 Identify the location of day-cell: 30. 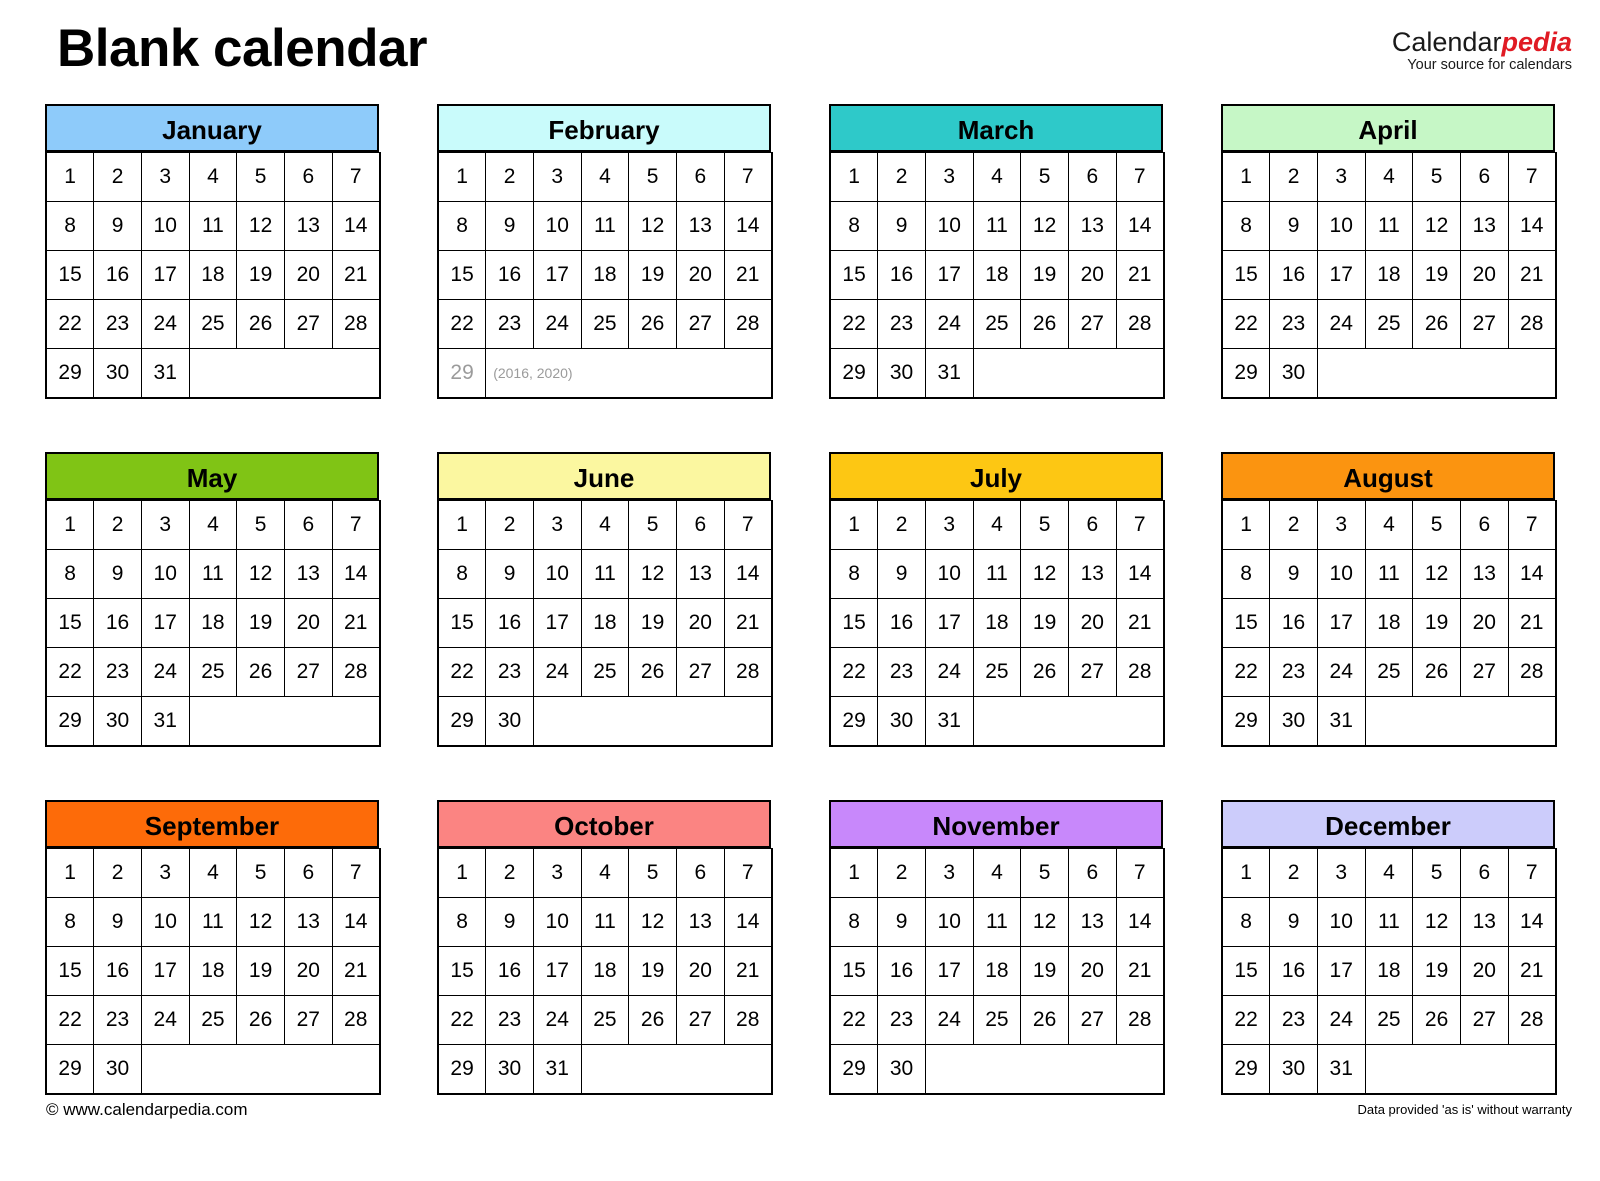
(117, 373).